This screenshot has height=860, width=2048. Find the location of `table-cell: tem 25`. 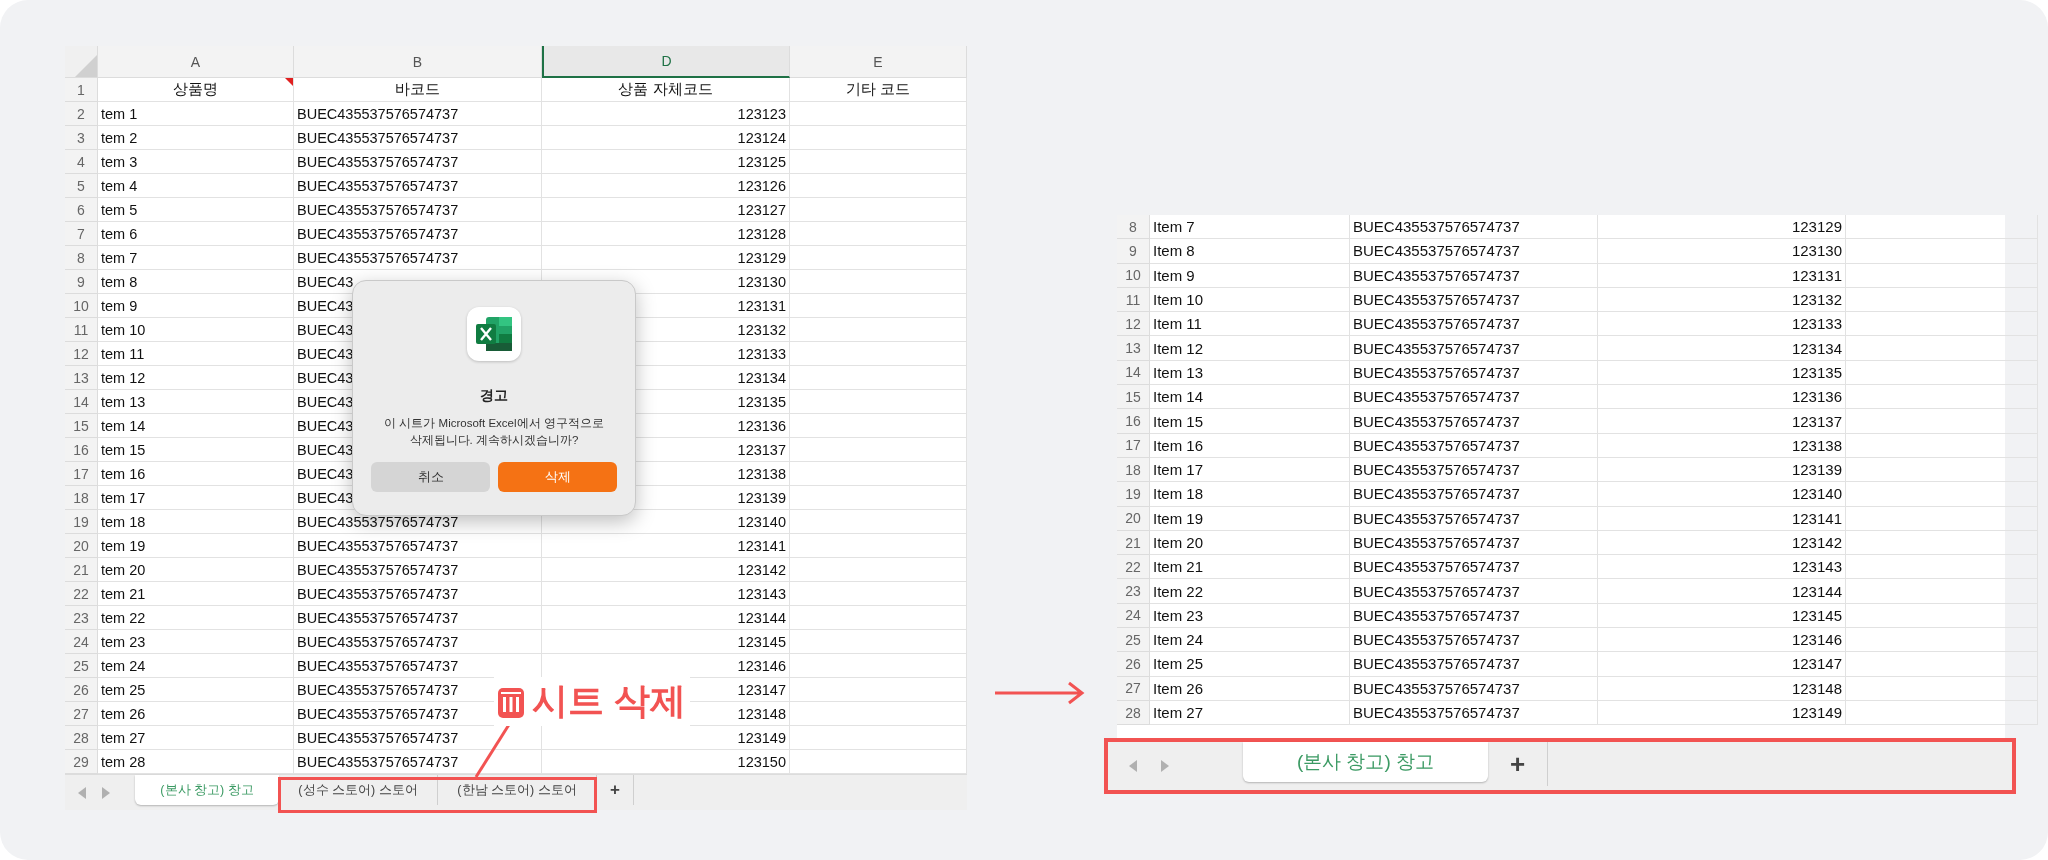

table-cell: tem 25 is located at coordinates (196, 690).